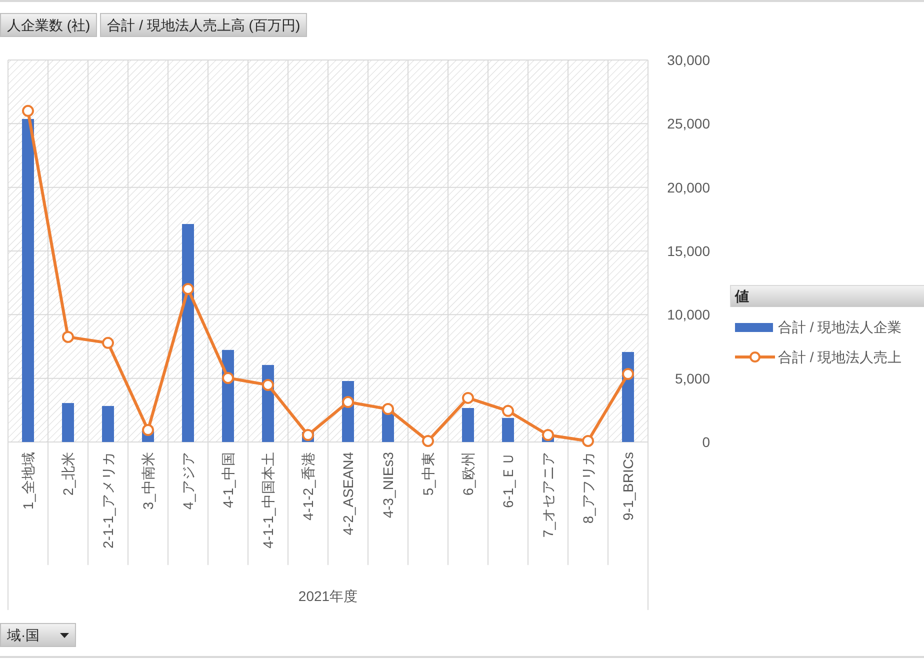  Describe the element at coordinates (148, 481) in the screenshot. I see `category-label: 3_中南米` at that location.